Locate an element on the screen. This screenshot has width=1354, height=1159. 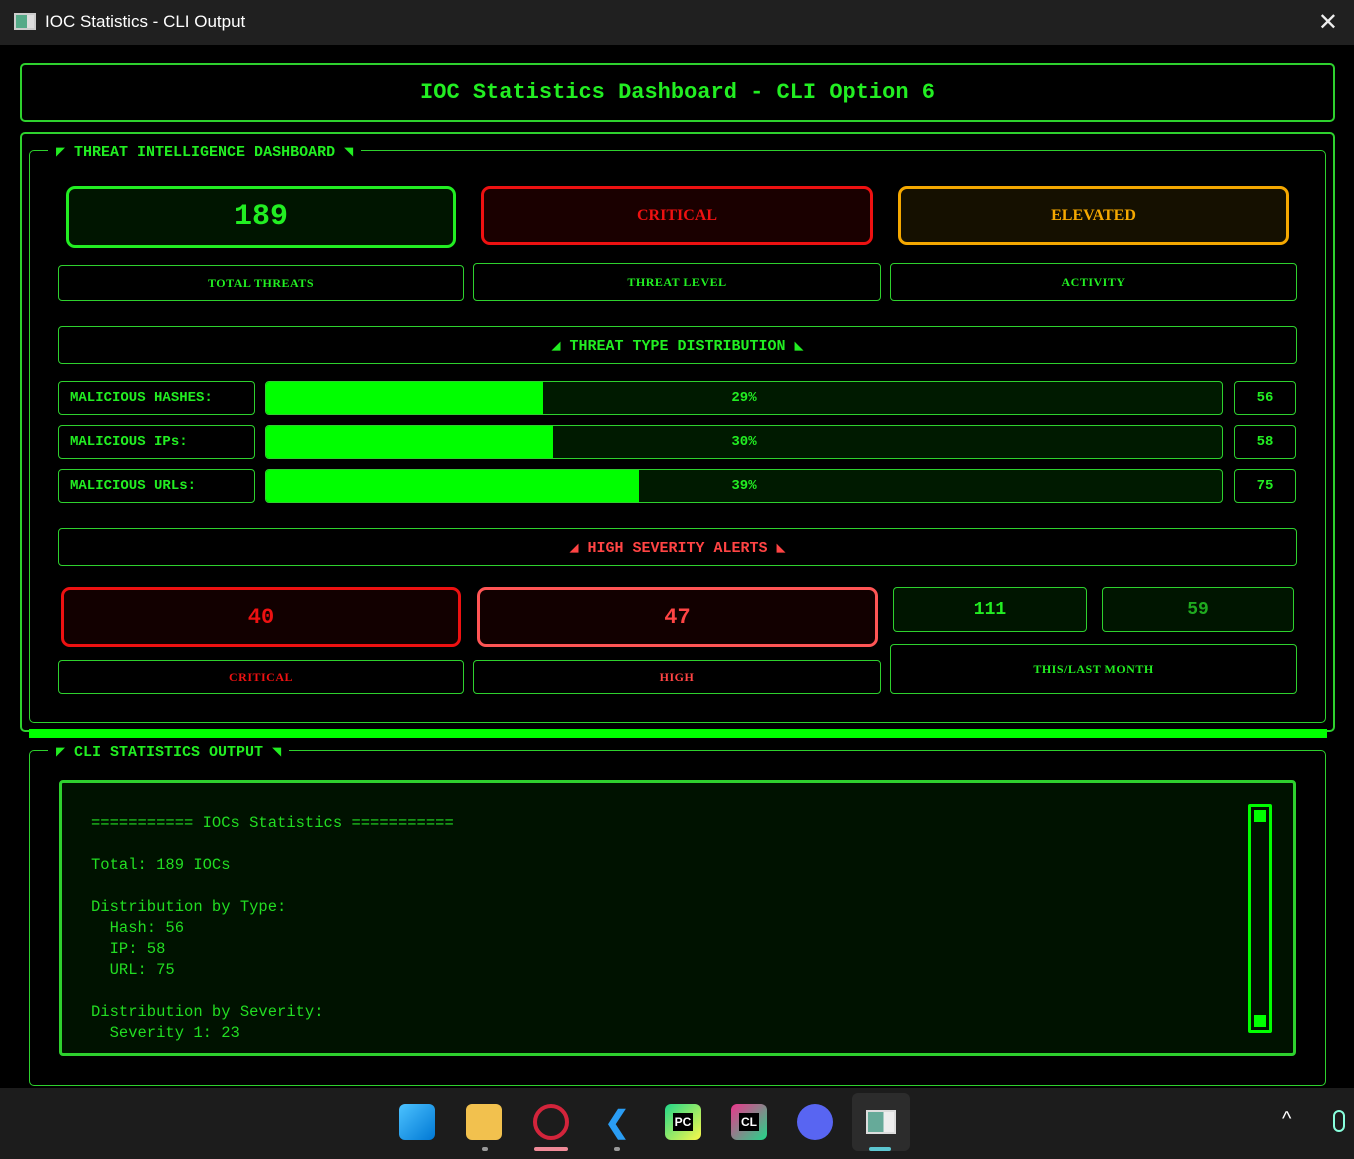
threat-level-value: CRITICAL is located at coordinates (677, 215).